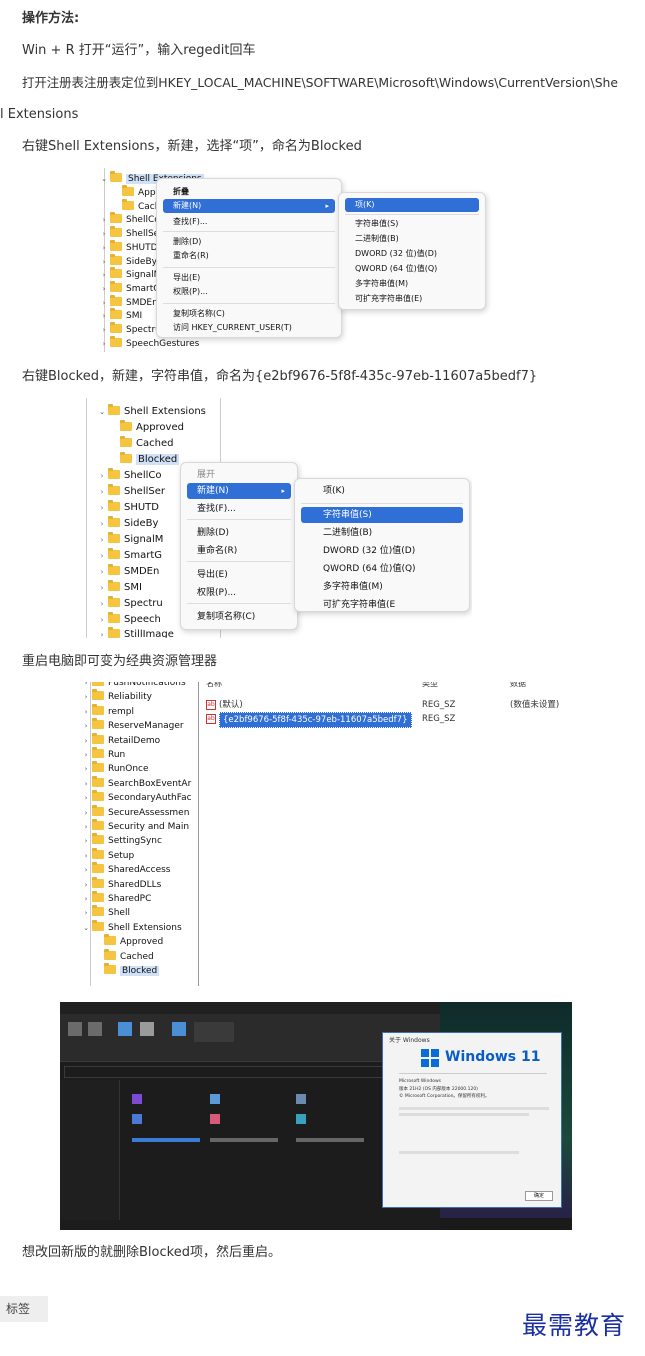 This screenshot has width=645, height=1356. What do you see at coordinates (142, 942) in the screenshot?
I see `tree-node-label: Approved` at bounding box center [142, 942].